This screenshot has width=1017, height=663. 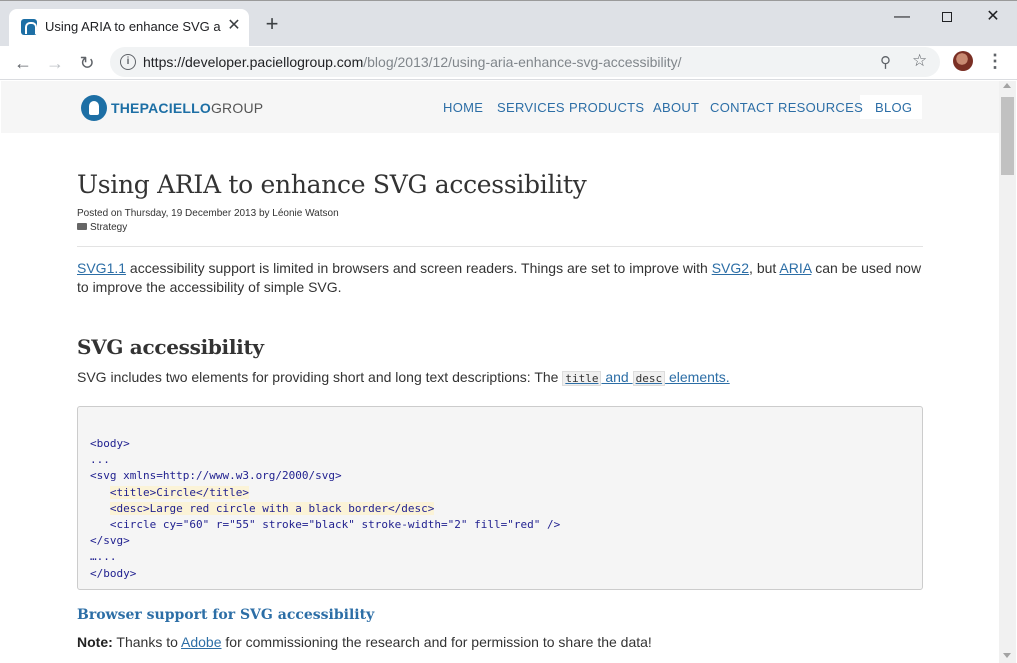 What do you see at coordinates (272, 25) in the screenshot?
I see `new-tab-icon: +` at bounding box center [272, 25].